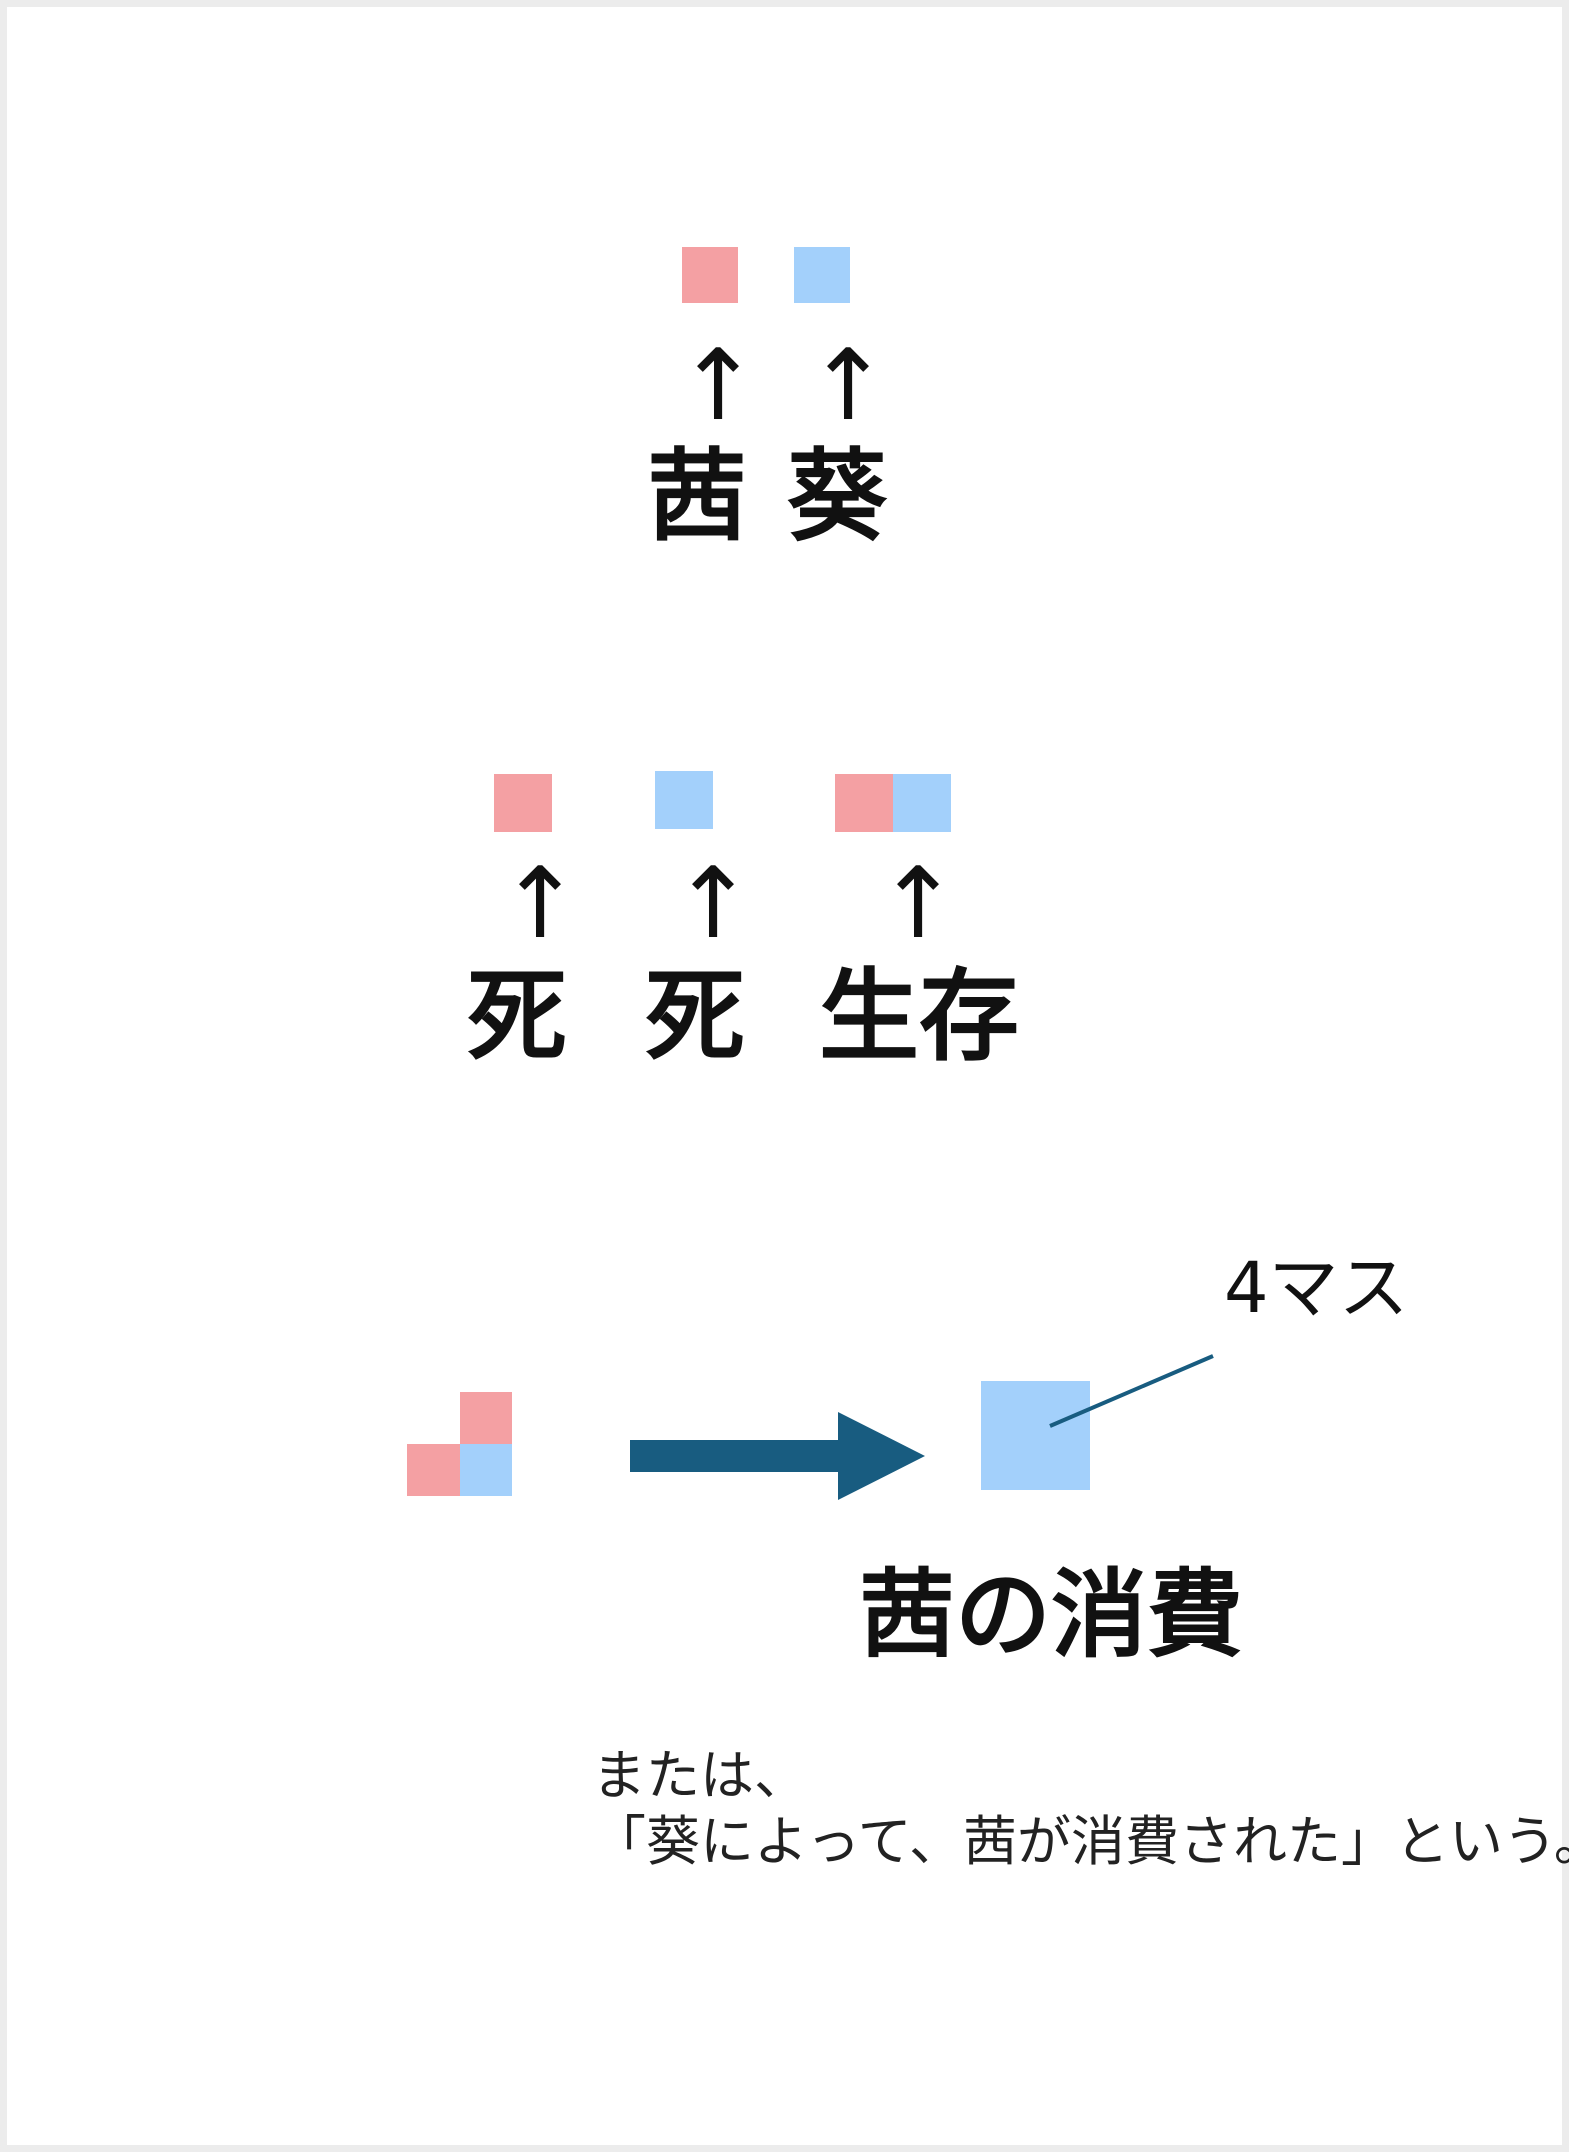 The width and height of the screenshot is (1569, 2152). Describe the element at coordinates (1131, 1391) in the screenshot. I see `annotation-leader-line` at that location.